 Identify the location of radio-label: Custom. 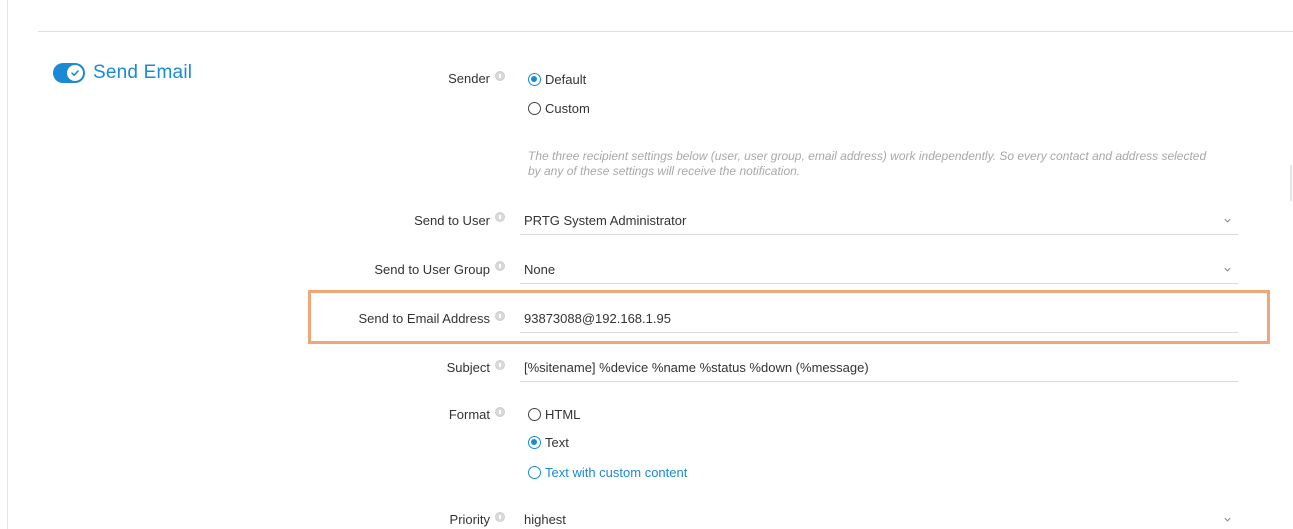
(567, 108).